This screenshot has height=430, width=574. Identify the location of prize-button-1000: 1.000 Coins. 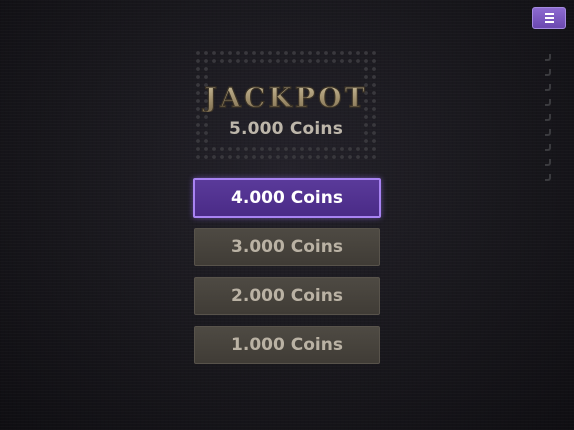
(287, 345).